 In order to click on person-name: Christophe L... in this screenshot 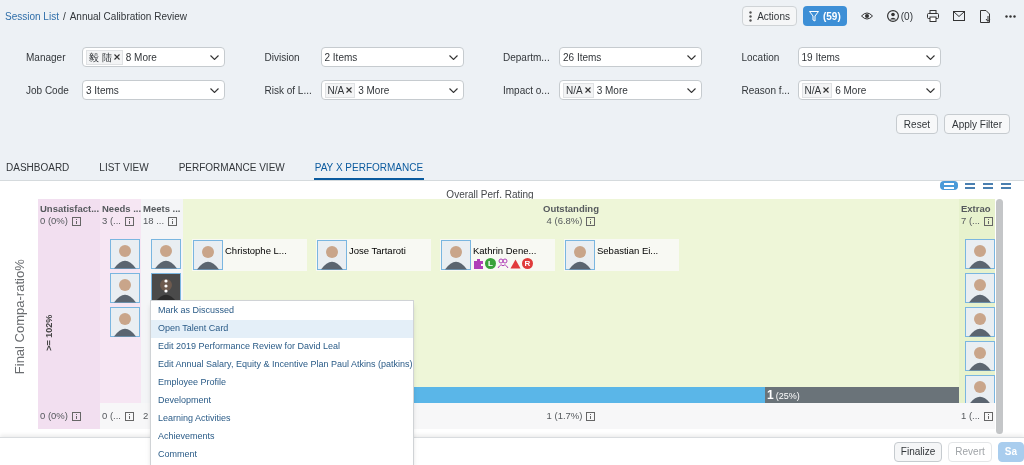, I will do `click(256, 250)`.